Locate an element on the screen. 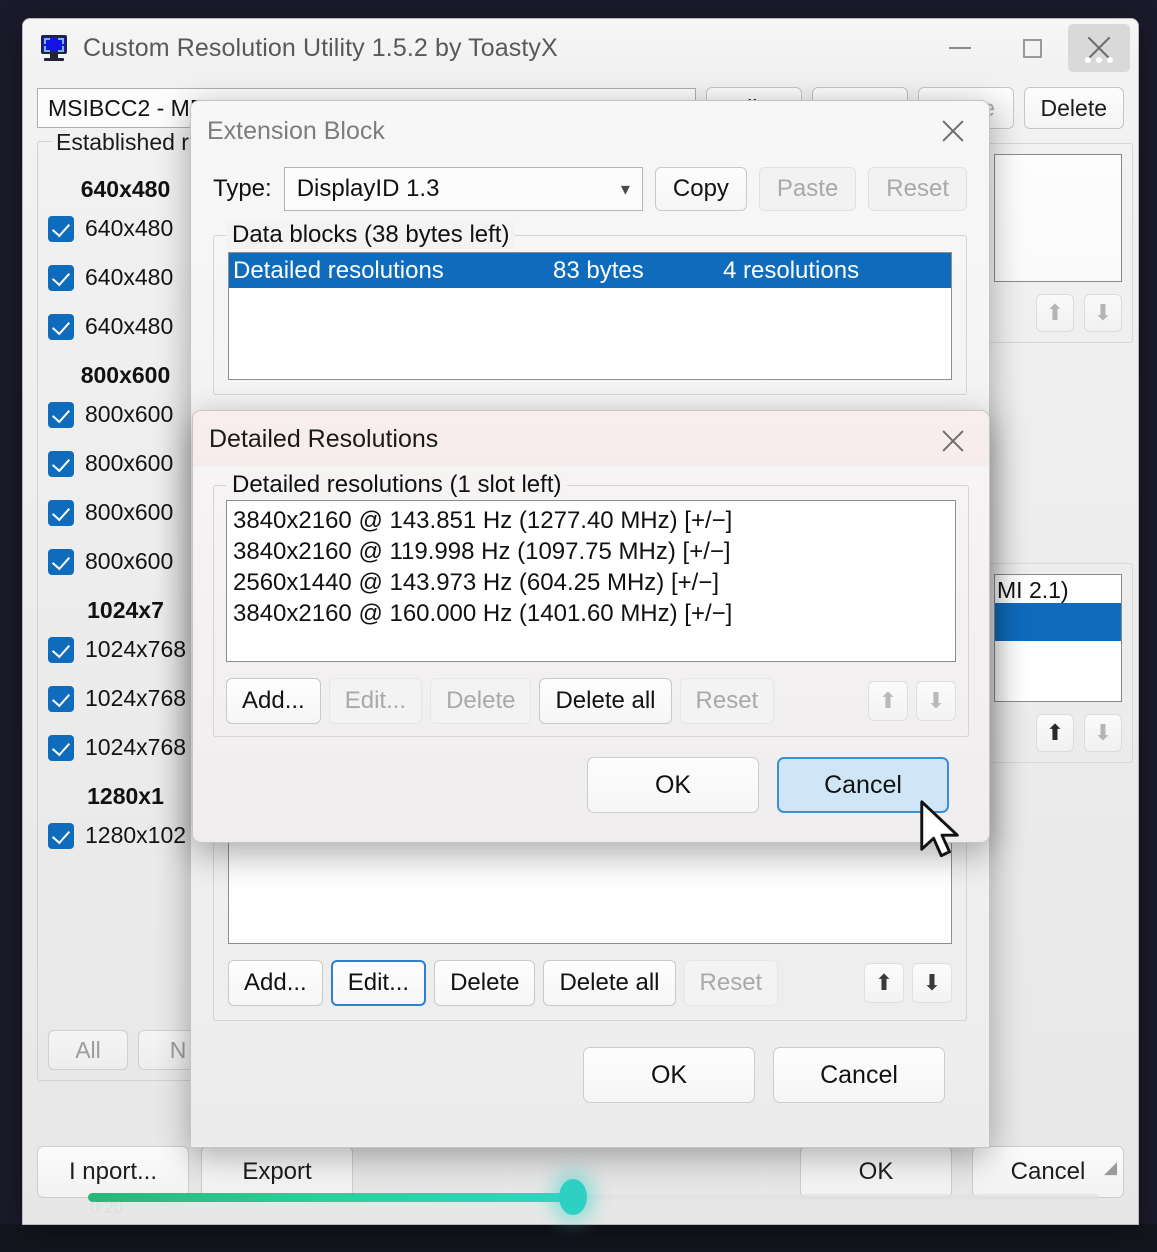  ext-move-up-button: ⬆ is located at coordinates (884, 983).